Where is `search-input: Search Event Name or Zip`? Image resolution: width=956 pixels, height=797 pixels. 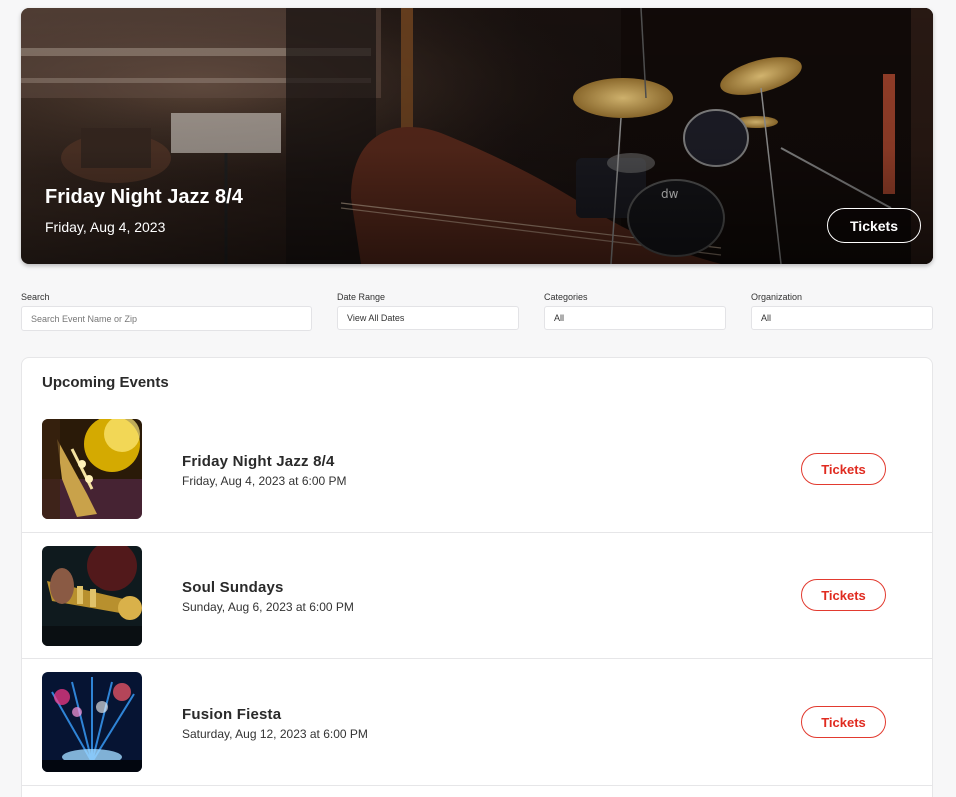
search-input: Search Event Name or Zip is located at coordinates (166, 318).